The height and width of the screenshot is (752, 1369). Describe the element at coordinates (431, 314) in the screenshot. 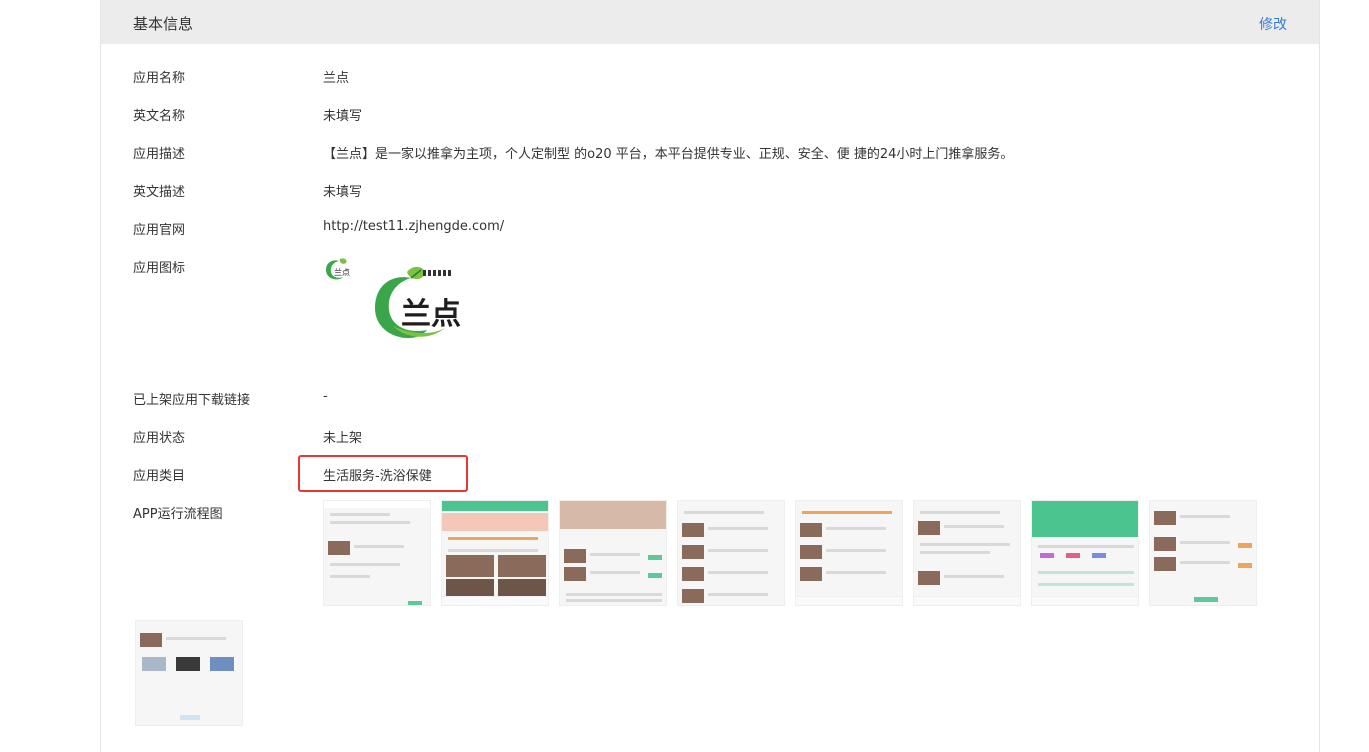

I see `large-logo-text: 兰点` at that location.